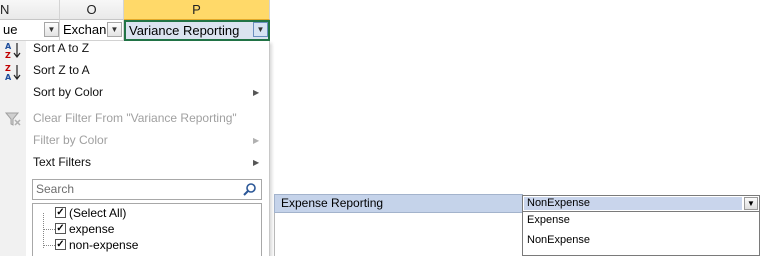 This screenshot has height=256, width=762. I want to click on clear-filter-icon, so click(13, 119).